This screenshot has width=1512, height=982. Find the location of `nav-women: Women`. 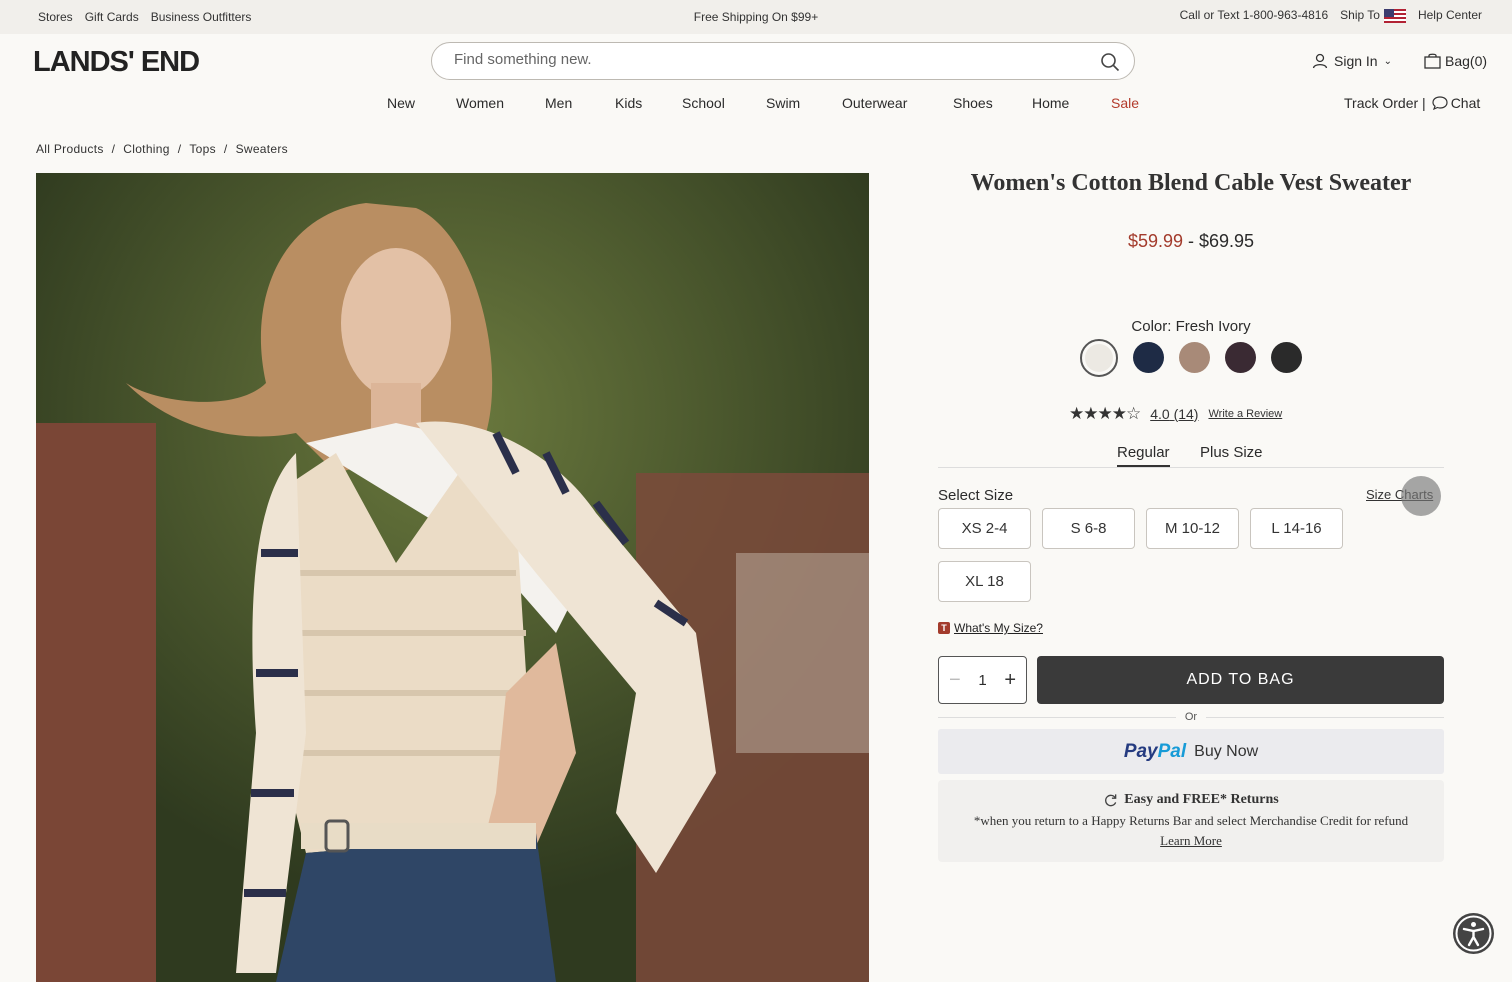

nav-women: Women is located at coordinates (480, 103).